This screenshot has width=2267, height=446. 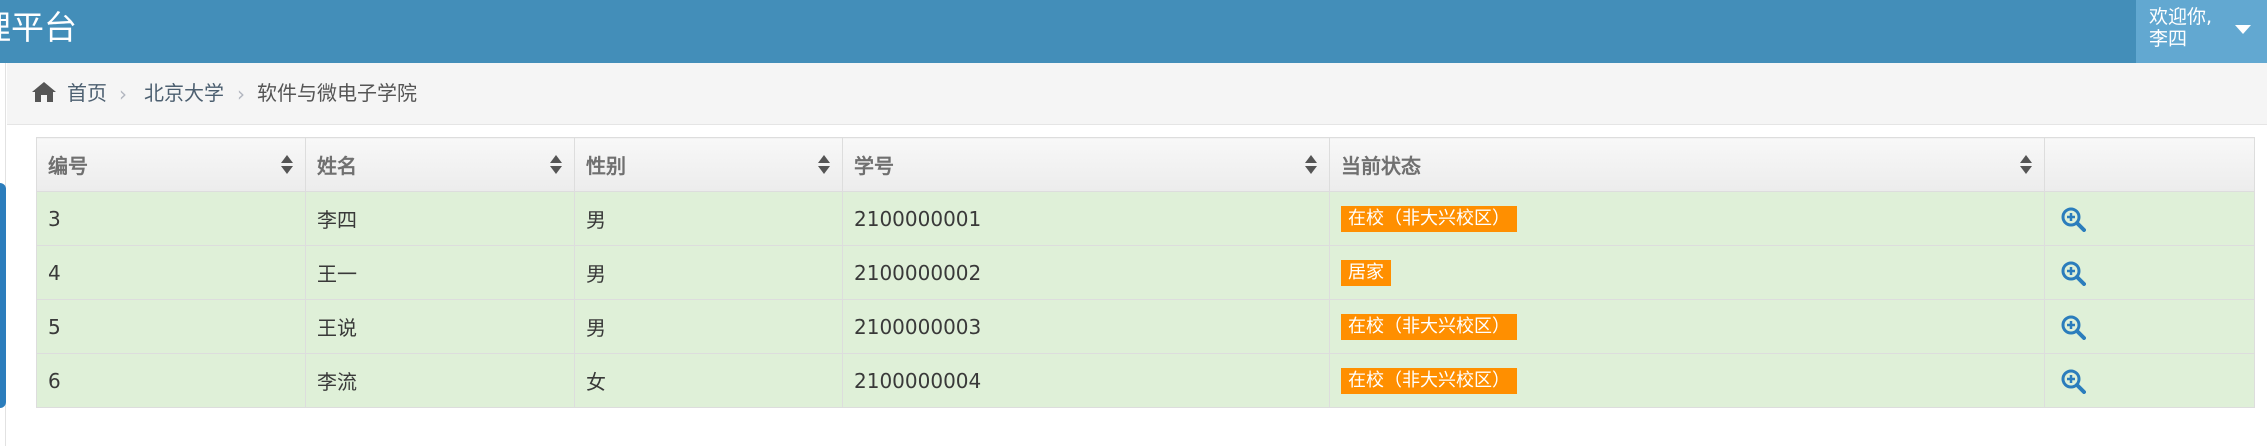 I want to click on user-info: 欢迎你, 李四, so click(x=2180, y=28).